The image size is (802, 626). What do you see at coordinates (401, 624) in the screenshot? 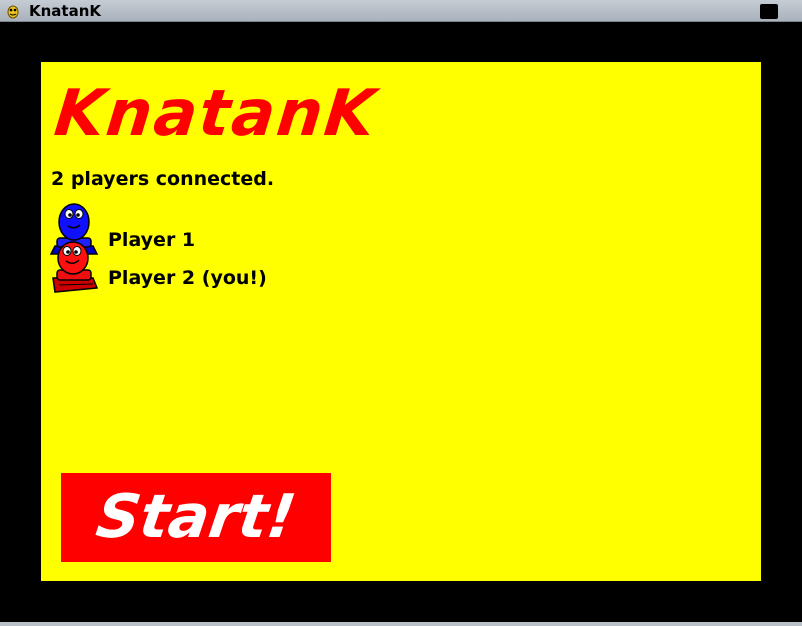
I see `window-bottom-border` at bounding box center [401, 624].